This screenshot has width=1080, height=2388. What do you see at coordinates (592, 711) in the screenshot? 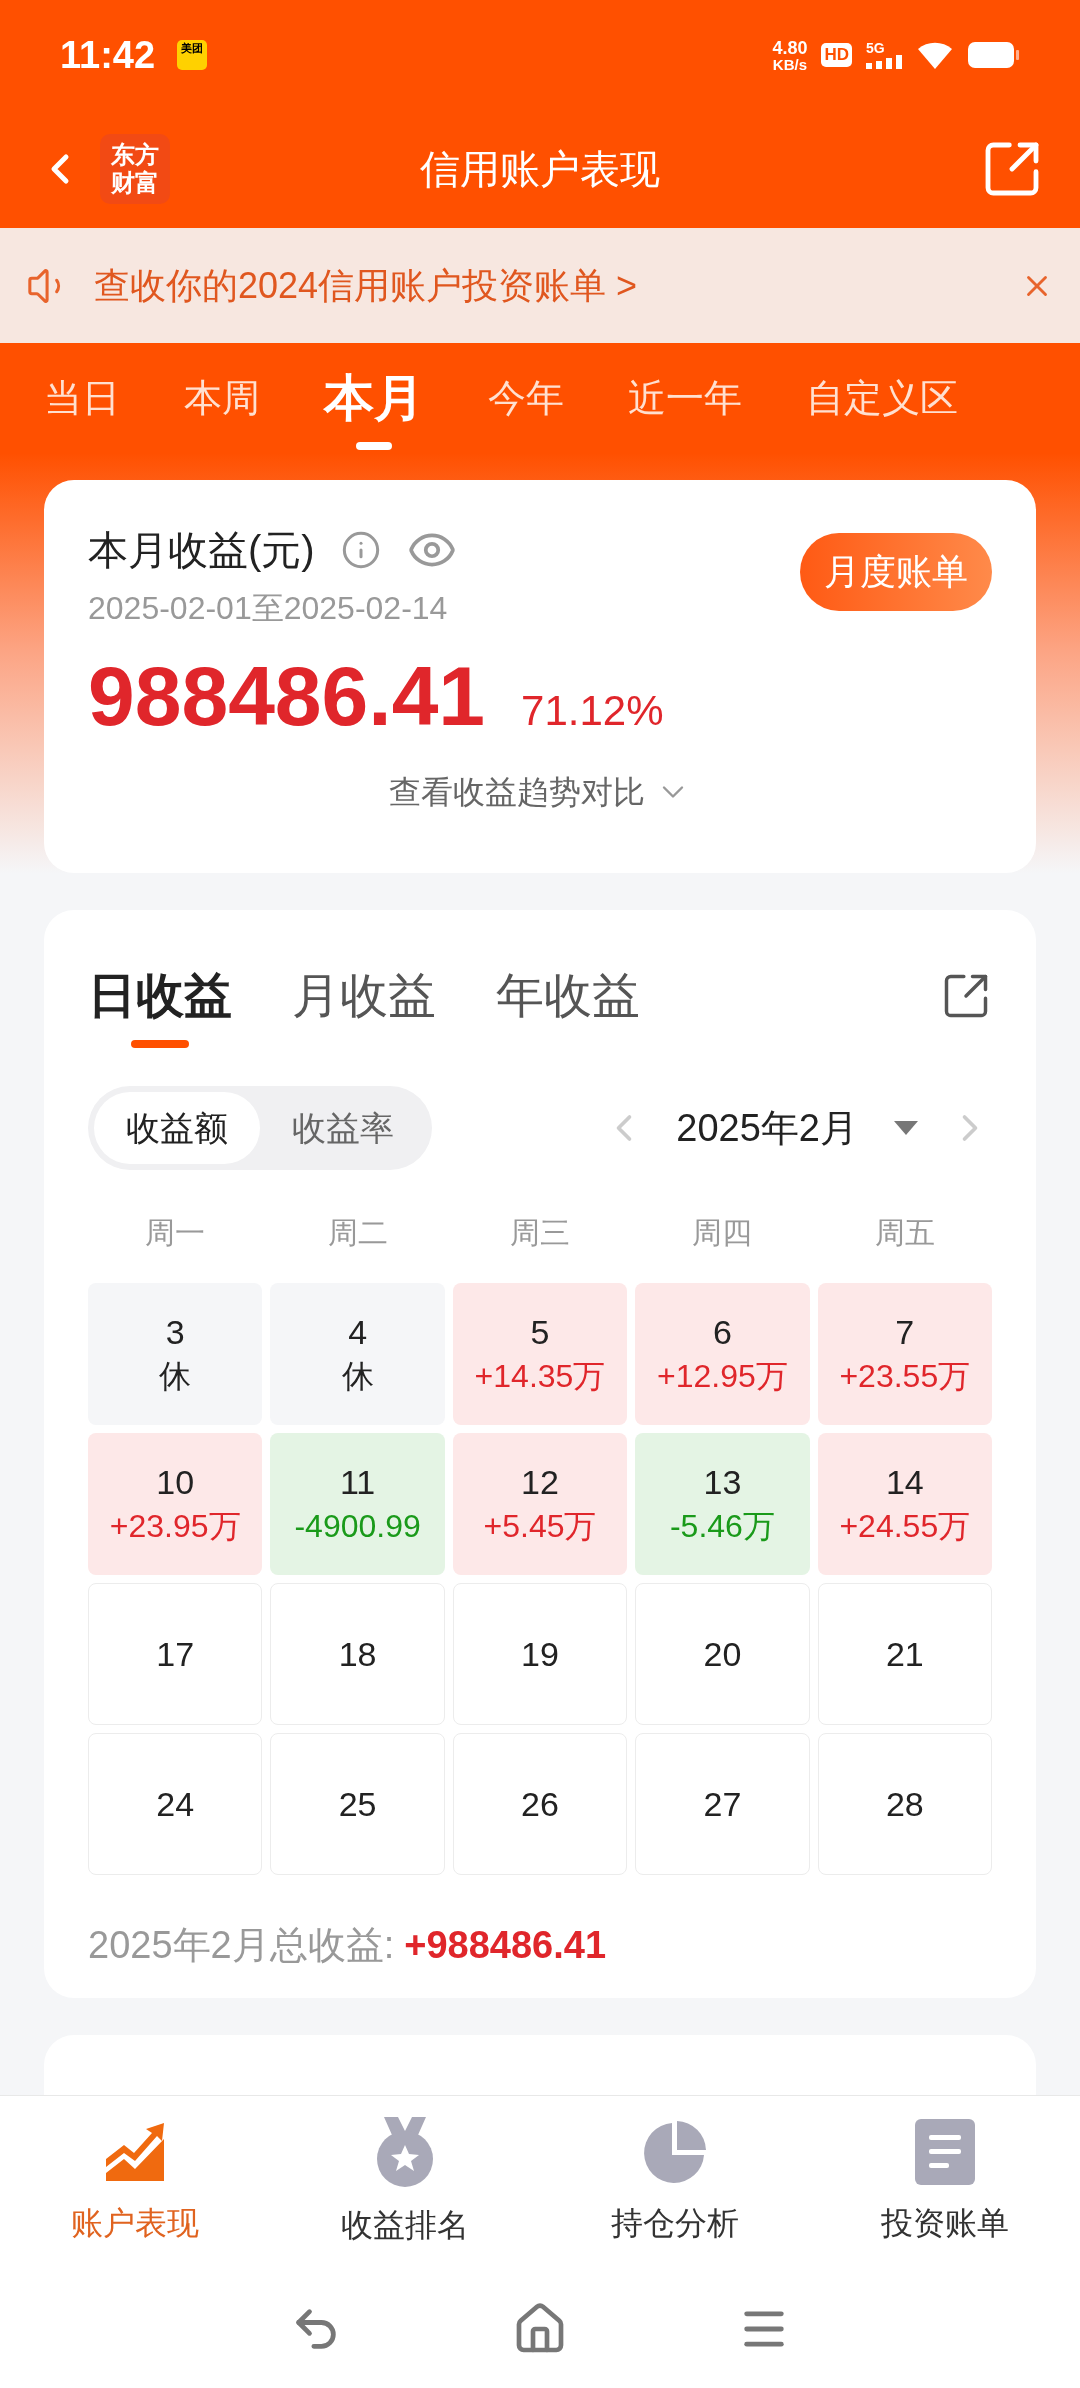
I see `profit-rate: 71.12%` at bounding box center [592, 711].